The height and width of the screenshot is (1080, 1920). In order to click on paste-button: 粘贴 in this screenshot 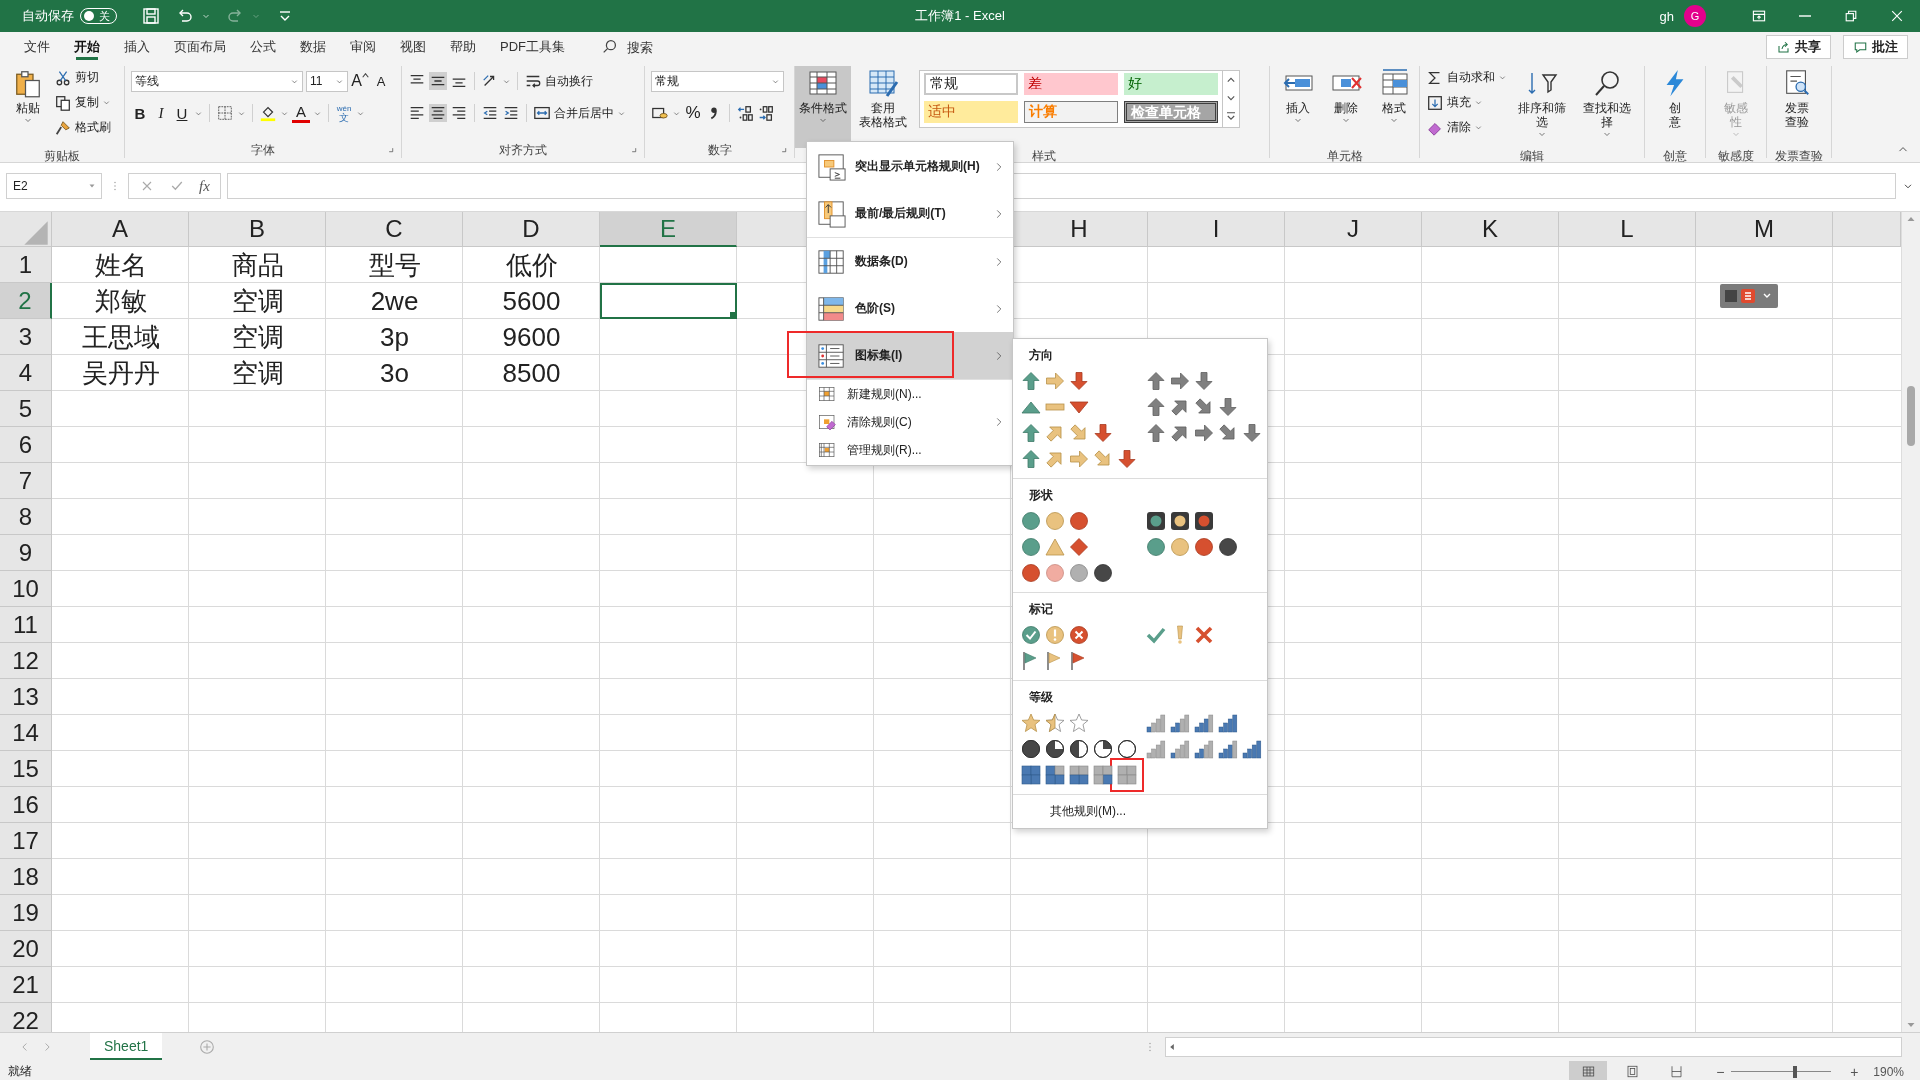, I will do `click(28, 107)`.